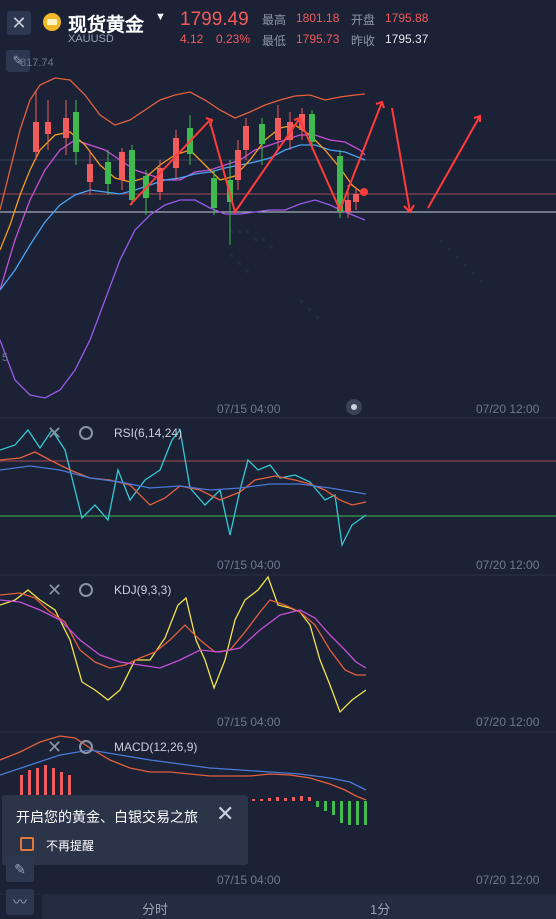 The width and height of the screenshot is (556, 919). What do you see at coordinates (5, 358) in the screenshot?
I see `y-axis-bottom-label: 5` at bounding box center [5, 358].